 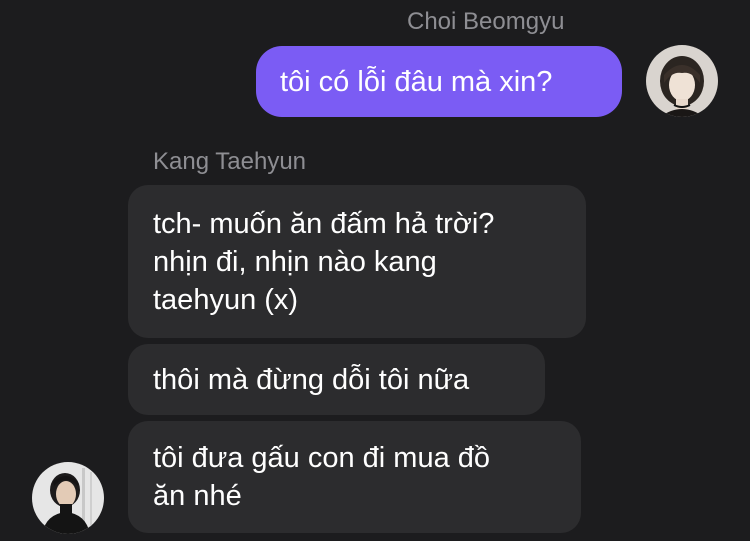 What do you see at coordinates (311, 379) in the screenshot?
I see `message-text: thôi mà đừng dỗi tôi nữa` at bounding box center [311, 379].